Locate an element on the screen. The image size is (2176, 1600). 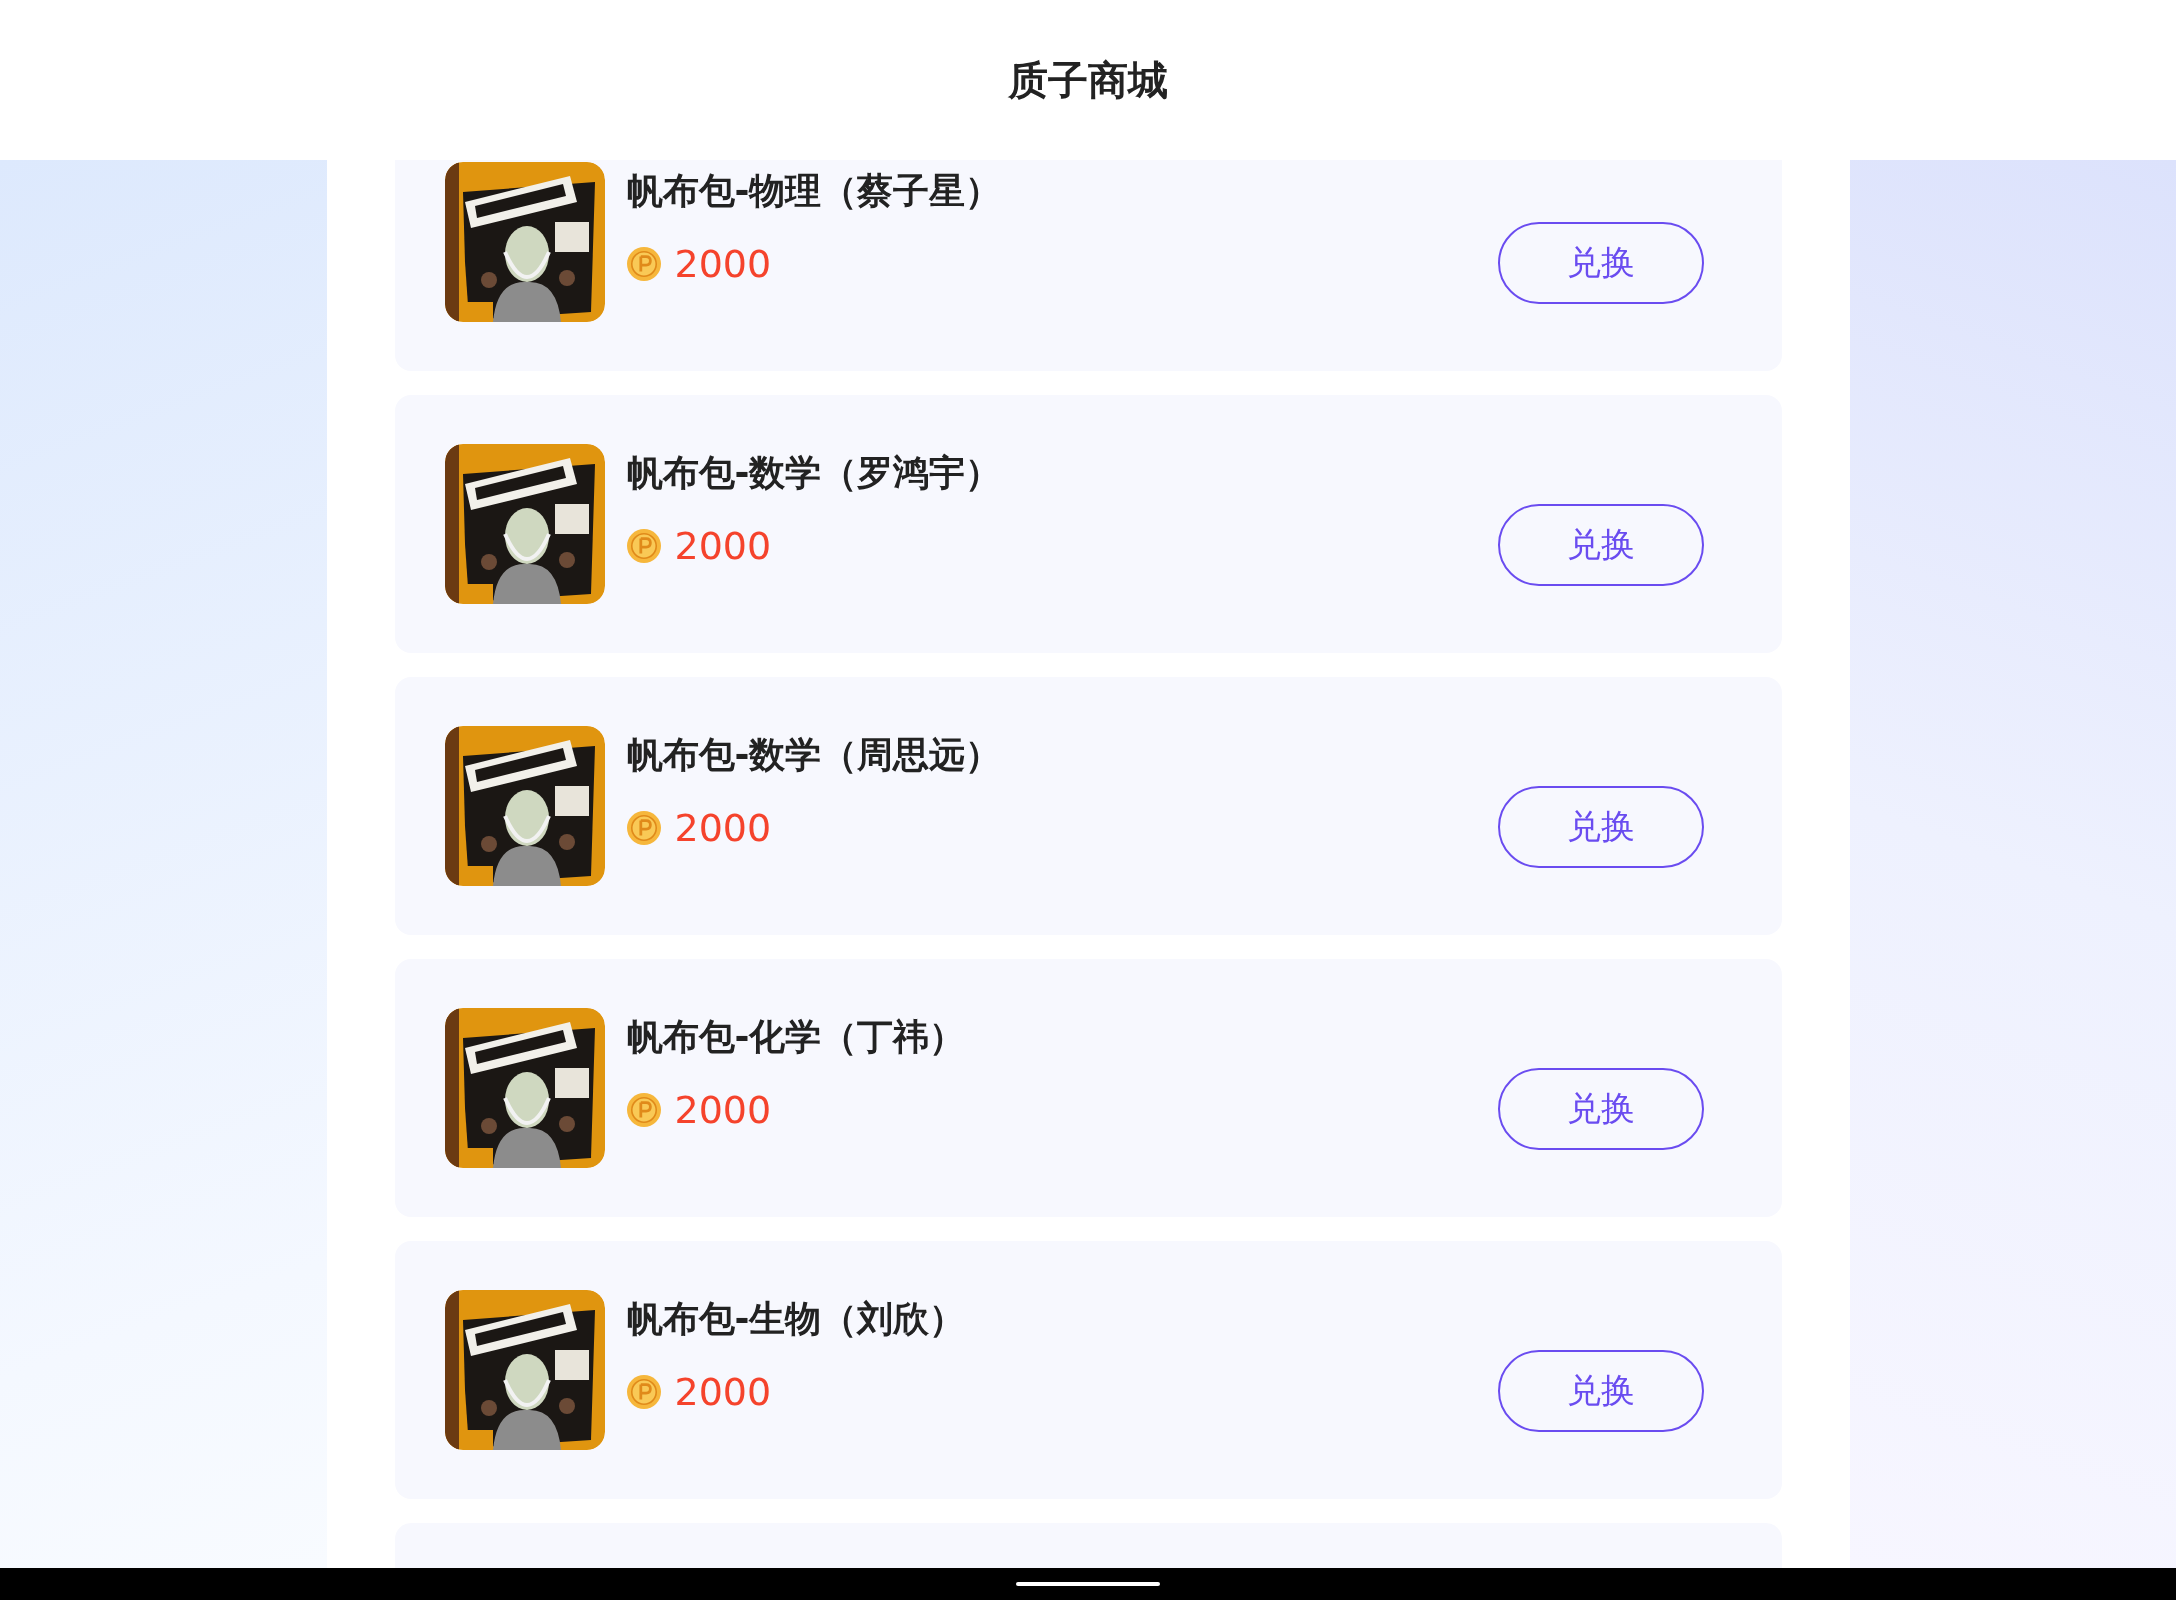
page-title: 质子商城 is located at coordinates (1088, 80).